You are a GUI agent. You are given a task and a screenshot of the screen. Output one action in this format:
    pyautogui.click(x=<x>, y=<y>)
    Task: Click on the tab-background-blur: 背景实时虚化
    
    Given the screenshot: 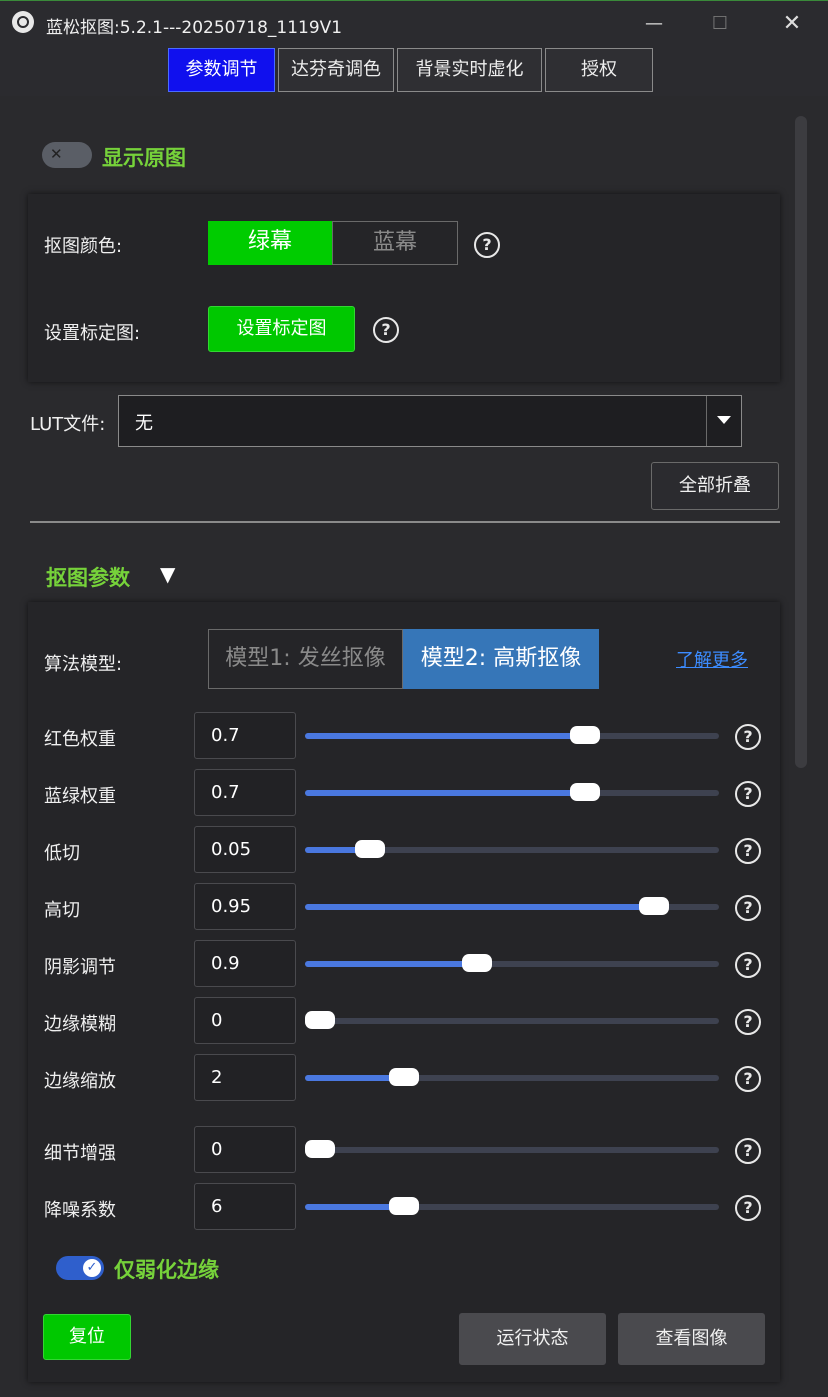 What is the action you would take?
    pyautogui.click(x=469, y=70)
    